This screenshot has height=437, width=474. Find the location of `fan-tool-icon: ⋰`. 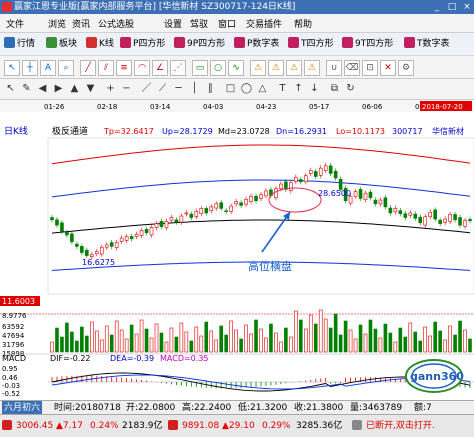

fan-tool-icon: ⋰ is located at coordinates (178, 68).